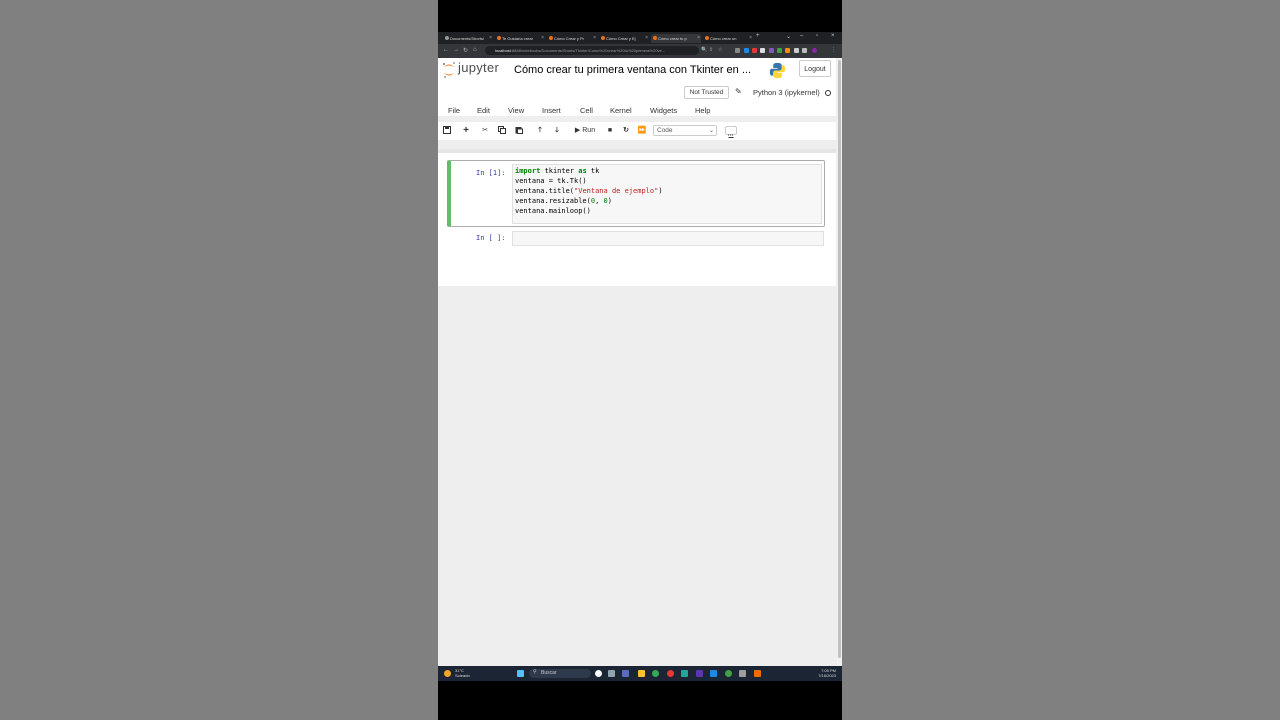 The image size is (1280, 720). I want to click on restart-button: ↻, so click(626, 130).